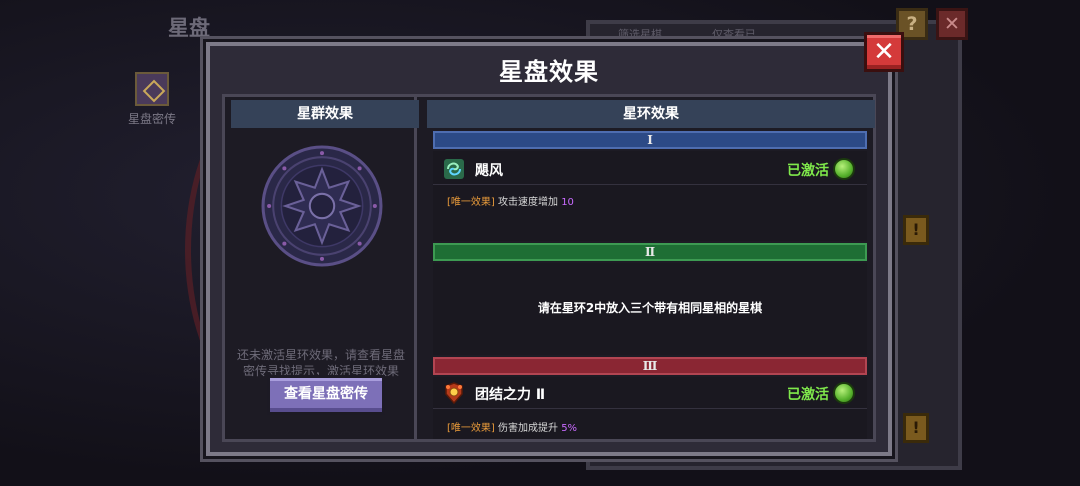 This screenshot has height=486, width=1080. I want to click on ring-3-effects: 团结之力 Ⅱ 已激活 [唯一效果] 伤害加成提升 5%, so click(650, 408).